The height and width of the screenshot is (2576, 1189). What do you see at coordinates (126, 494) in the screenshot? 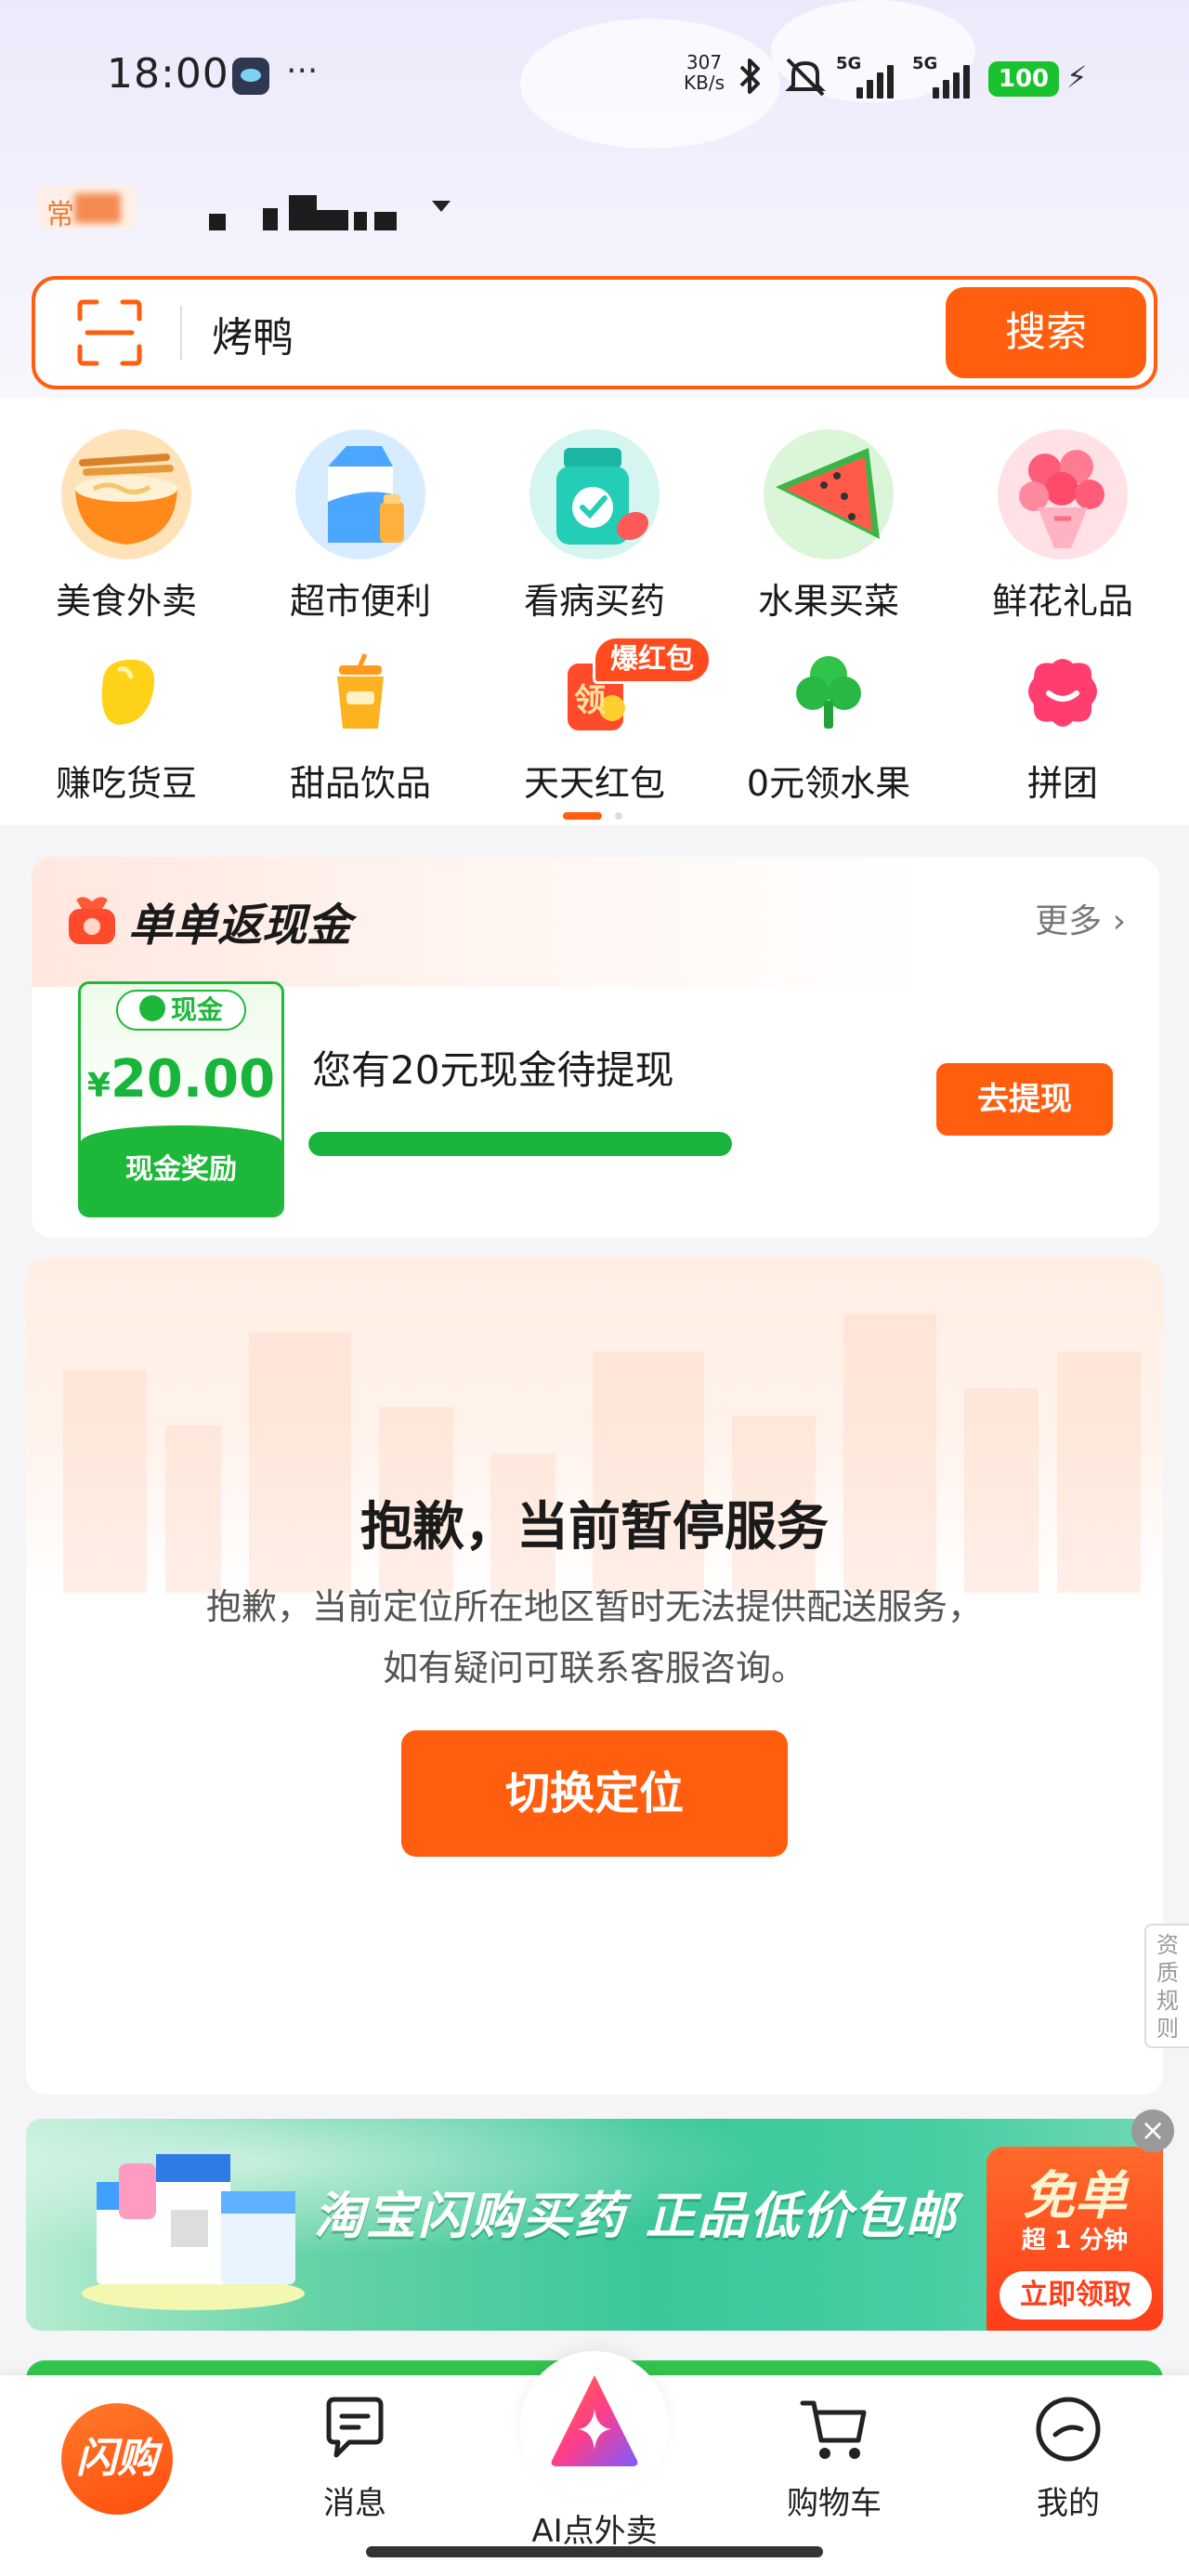
I see `noodle-bowl-icon` at bounding box center [126, 494].